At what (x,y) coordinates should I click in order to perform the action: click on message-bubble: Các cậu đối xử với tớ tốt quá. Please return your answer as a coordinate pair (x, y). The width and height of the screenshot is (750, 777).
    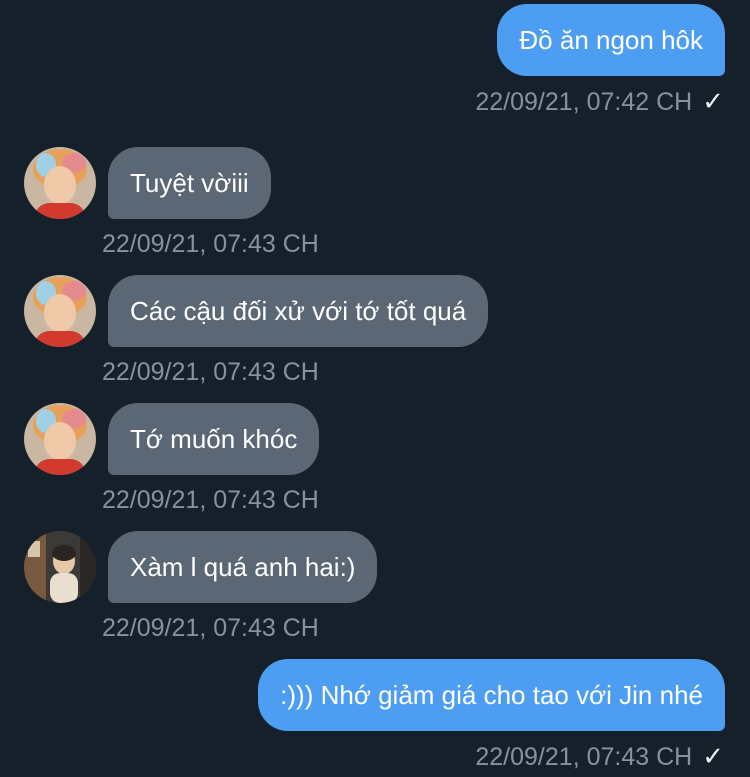
    Looking at the image, I should click on (298, 311).